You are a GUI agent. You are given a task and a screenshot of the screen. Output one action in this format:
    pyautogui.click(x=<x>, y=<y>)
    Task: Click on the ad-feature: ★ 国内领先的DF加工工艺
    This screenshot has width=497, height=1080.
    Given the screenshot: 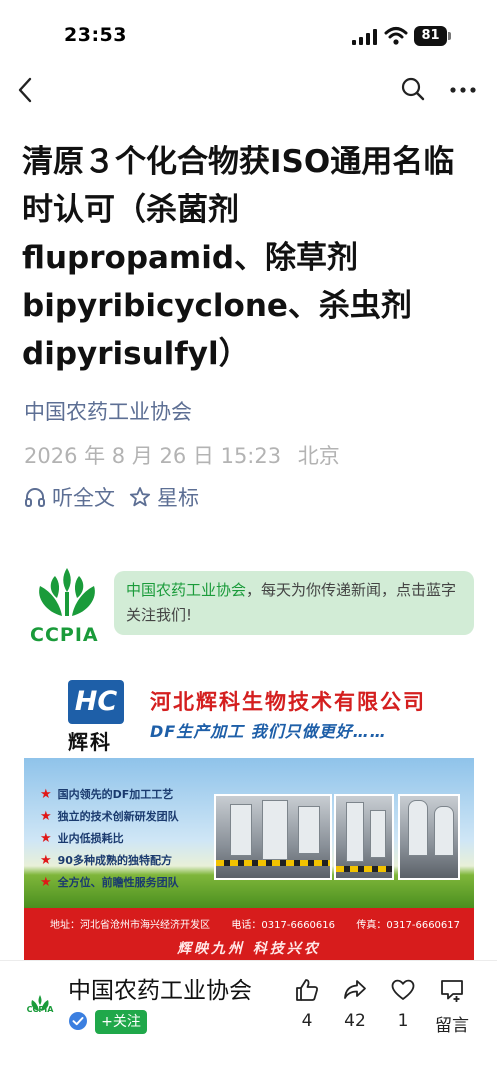 What is the action you would take?
    pyautogui.click(x=107, y=794)
    